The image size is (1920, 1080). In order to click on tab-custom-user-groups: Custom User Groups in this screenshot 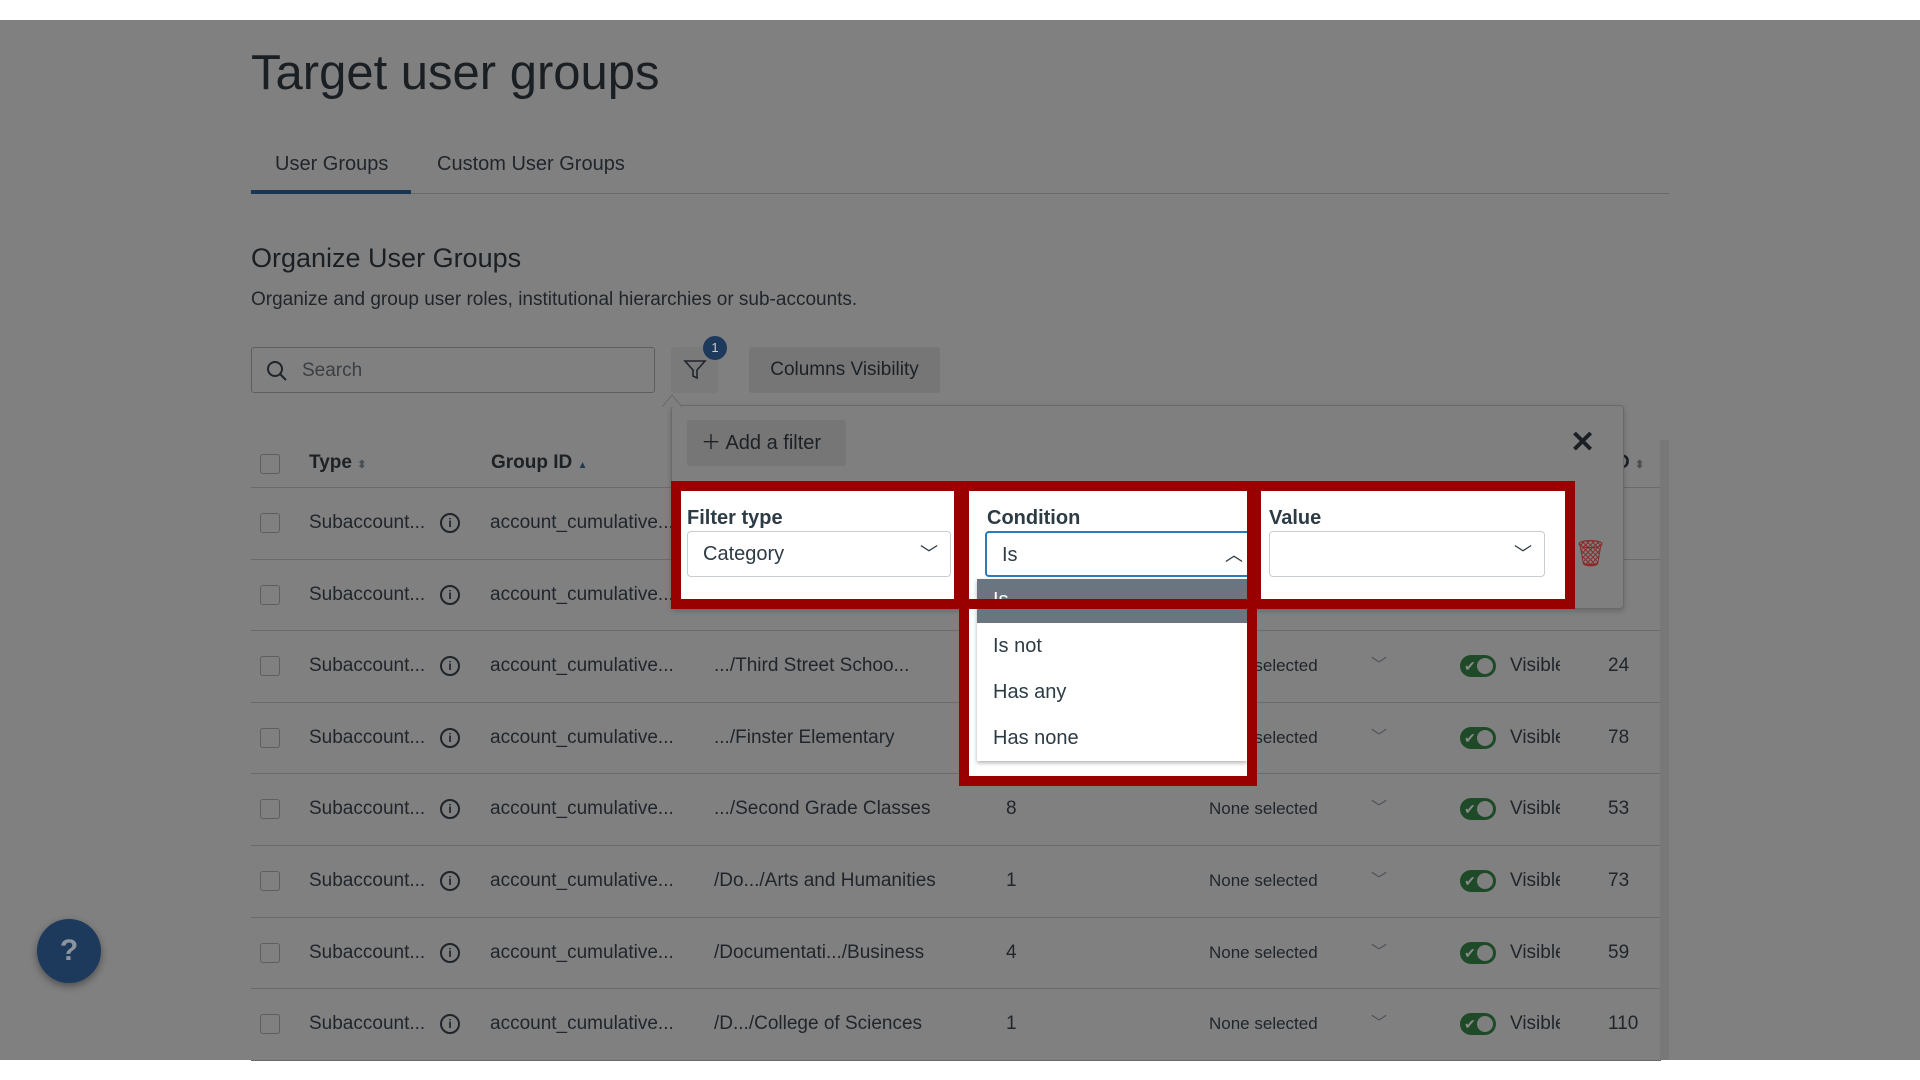, I will do `click(531, 164)`.